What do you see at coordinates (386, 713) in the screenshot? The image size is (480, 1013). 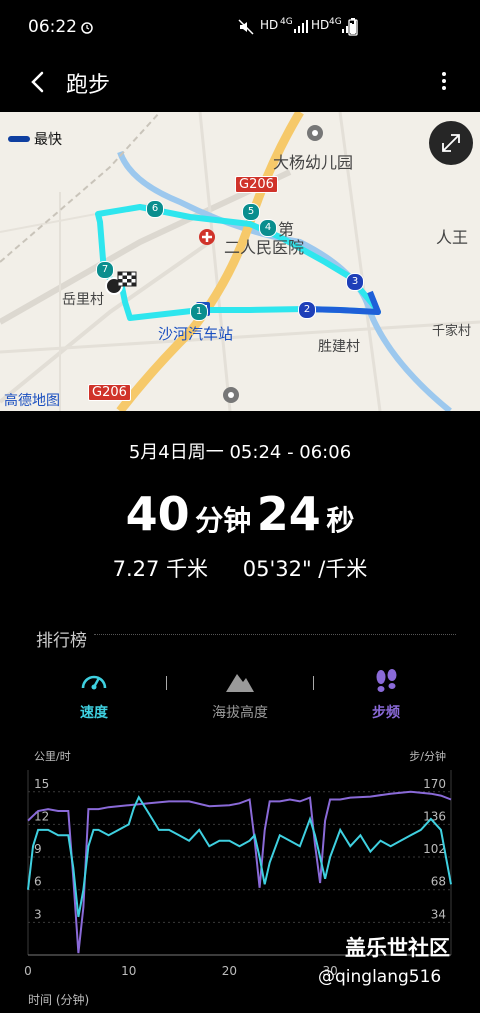 I see `tab-cadence-label: 步频` at bounding box center [386, 713].